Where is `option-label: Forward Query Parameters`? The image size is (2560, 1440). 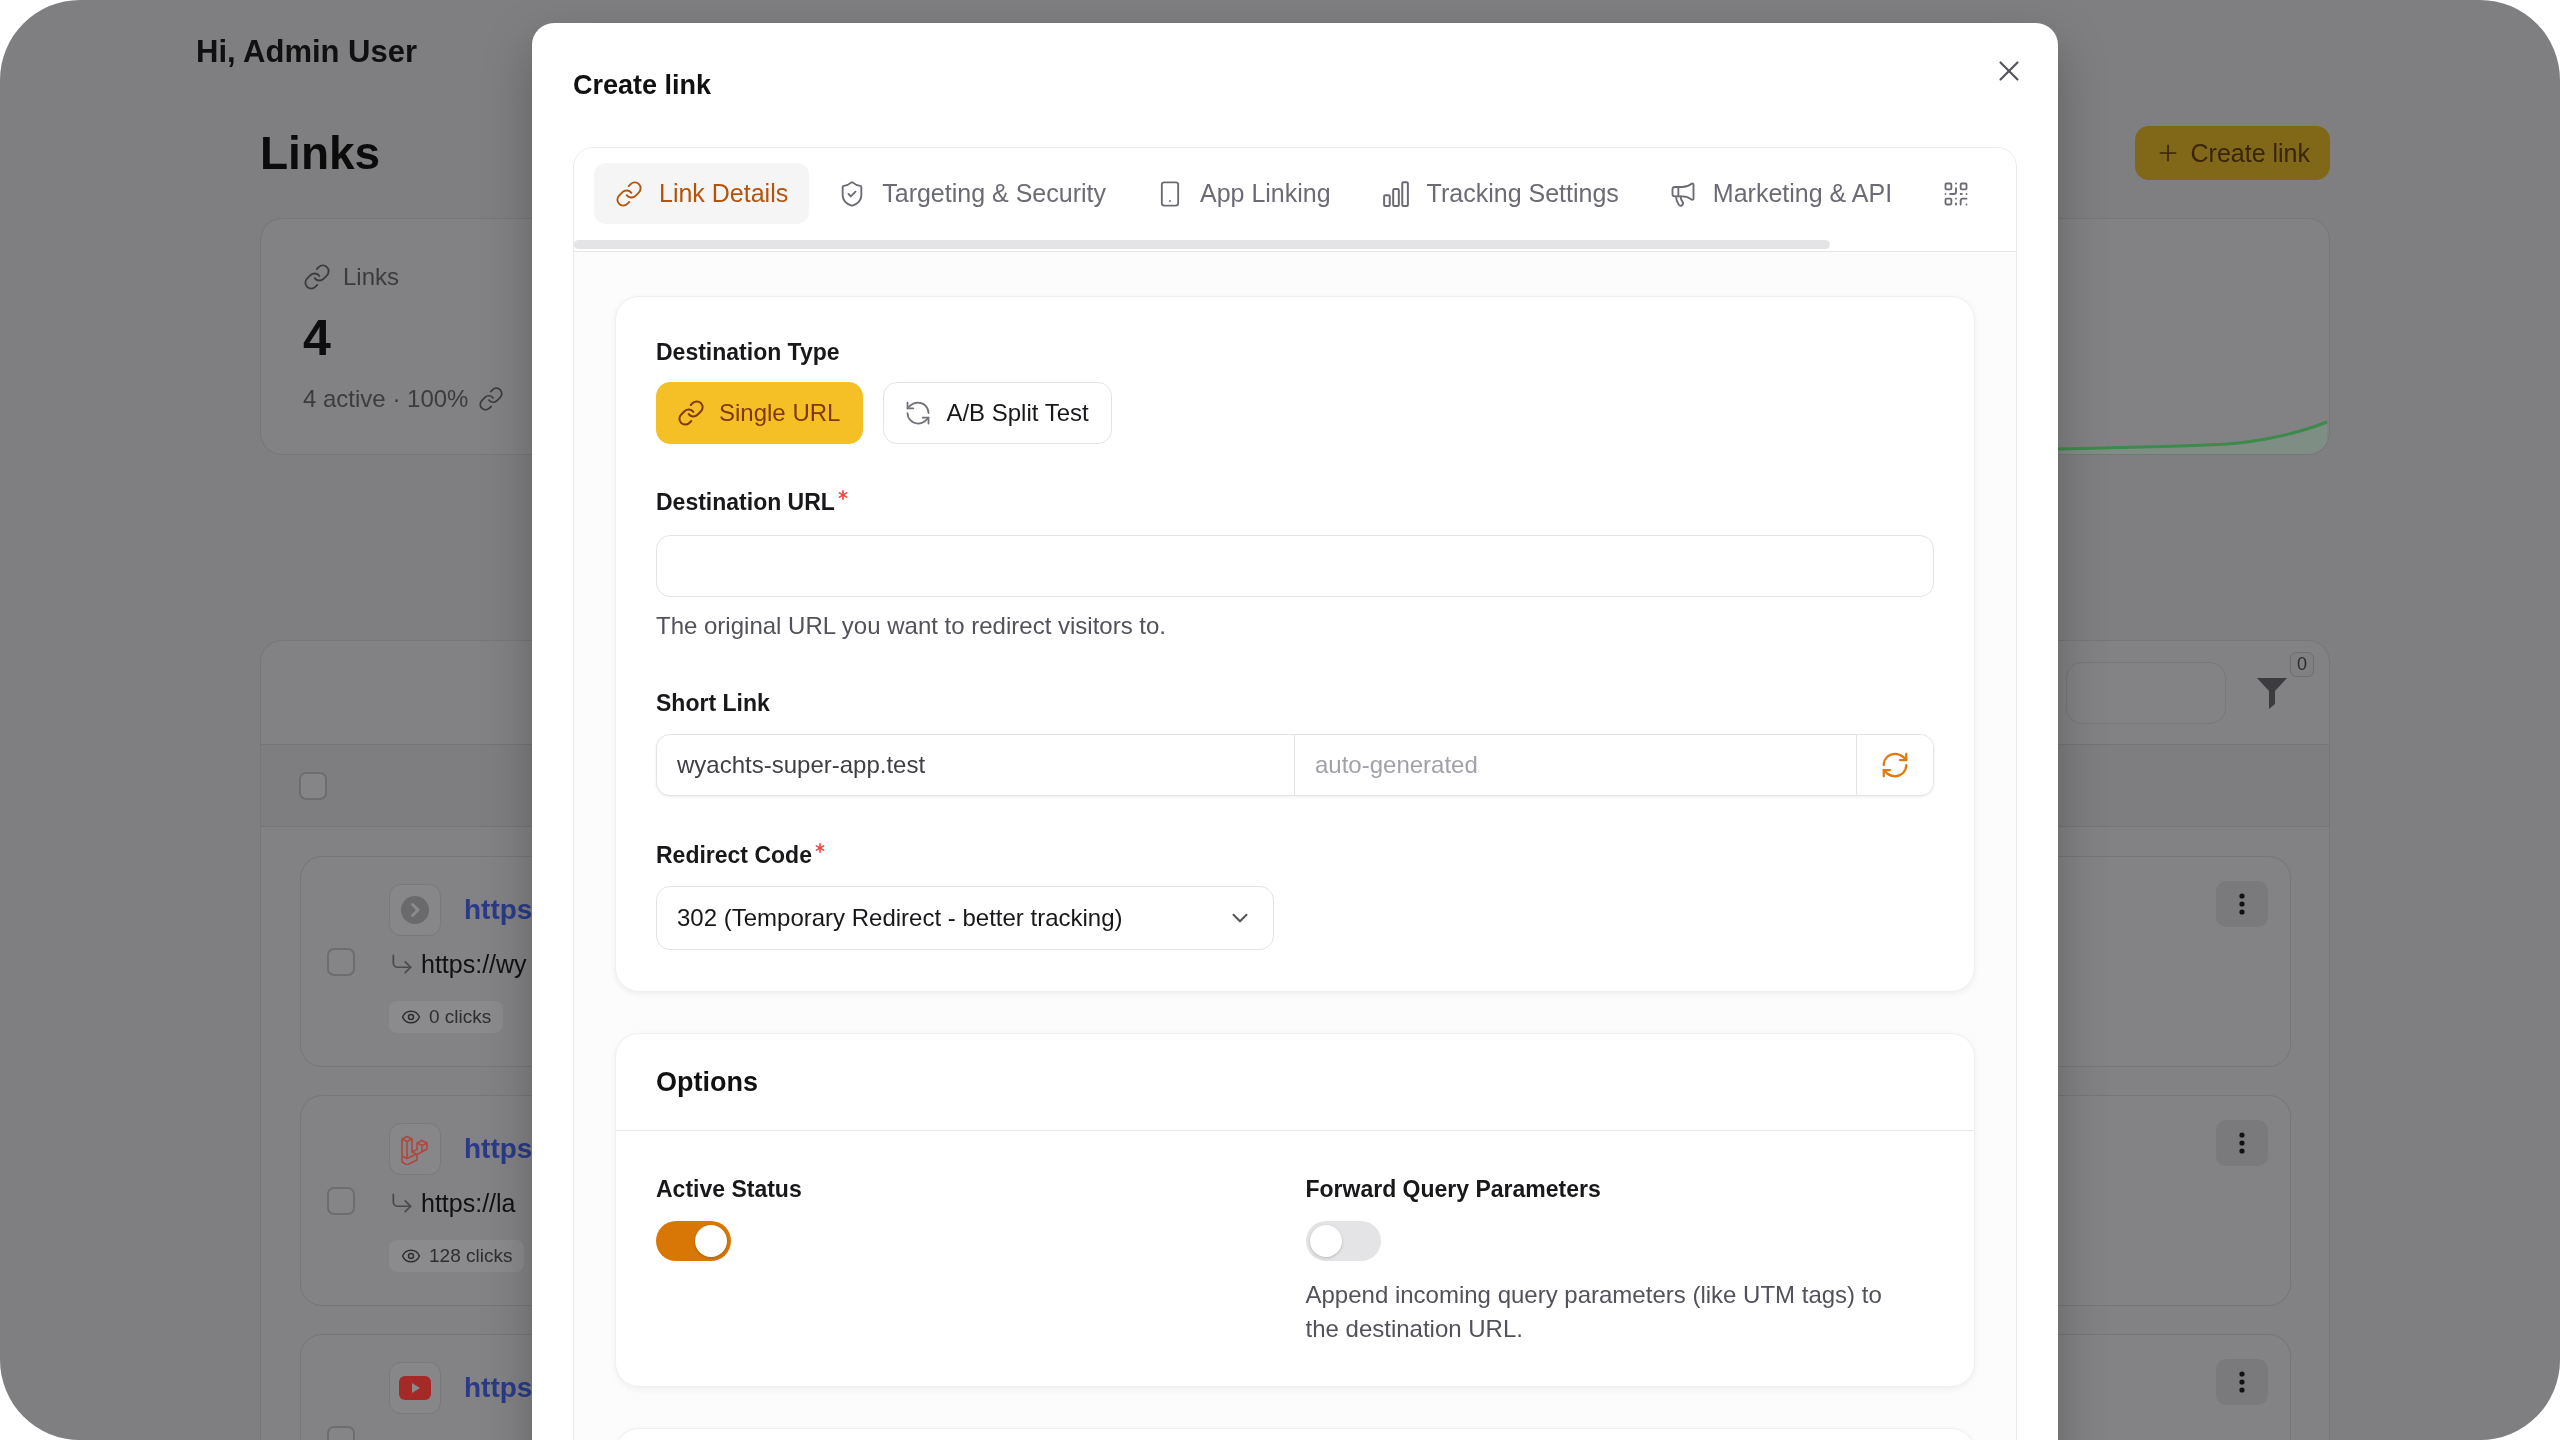
option-label: Forward Query Parameters is located at coordinates (1453, 1189).